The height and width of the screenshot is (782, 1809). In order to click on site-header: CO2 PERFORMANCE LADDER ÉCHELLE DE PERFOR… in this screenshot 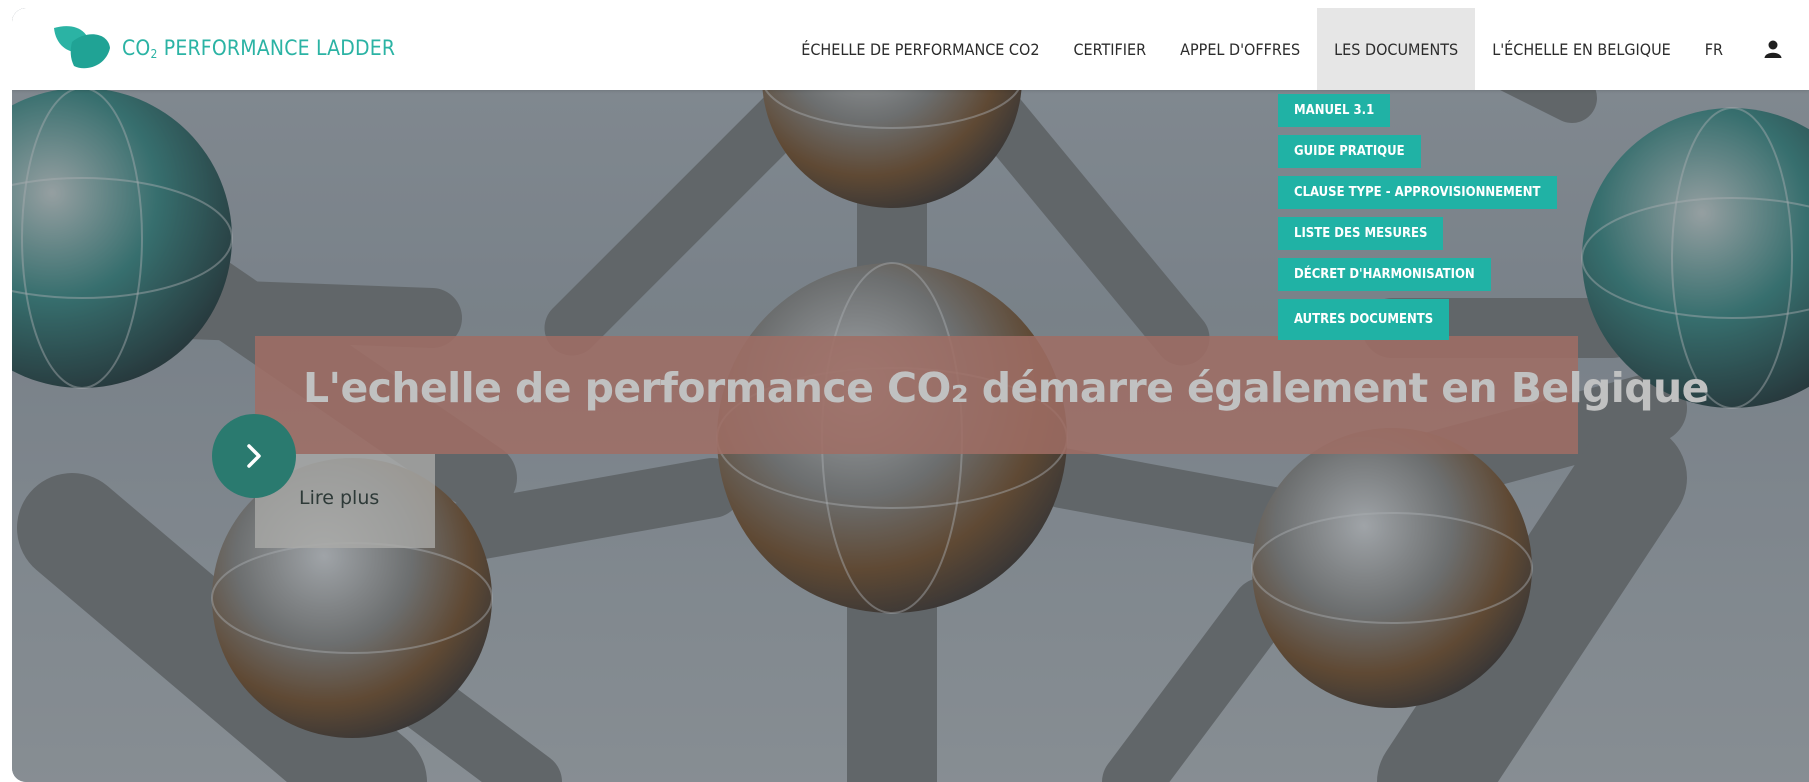, I will do `click(910, 49)`.